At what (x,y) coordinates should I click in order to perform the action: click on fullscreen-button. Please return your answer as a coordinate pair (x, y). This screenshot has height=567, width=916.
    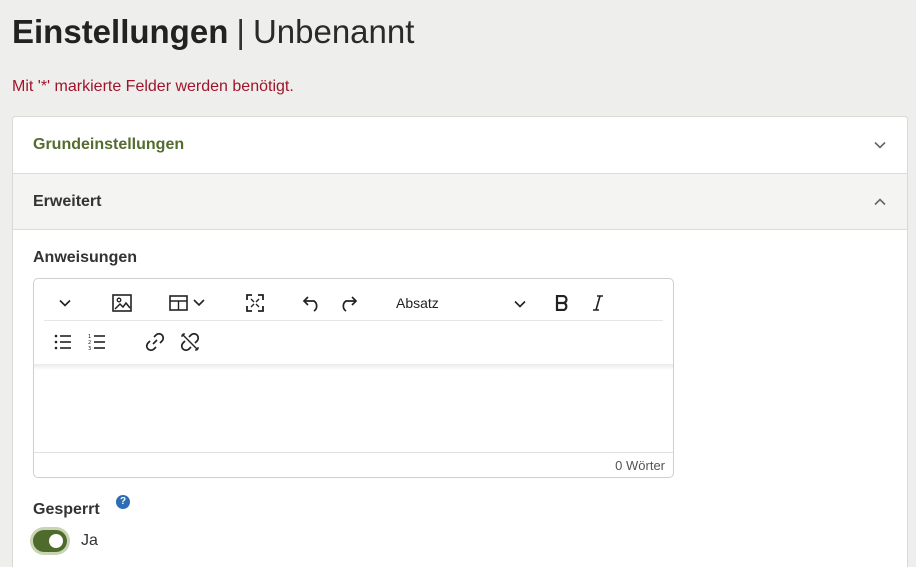
    Looking at the image, I should click on (255, 303).